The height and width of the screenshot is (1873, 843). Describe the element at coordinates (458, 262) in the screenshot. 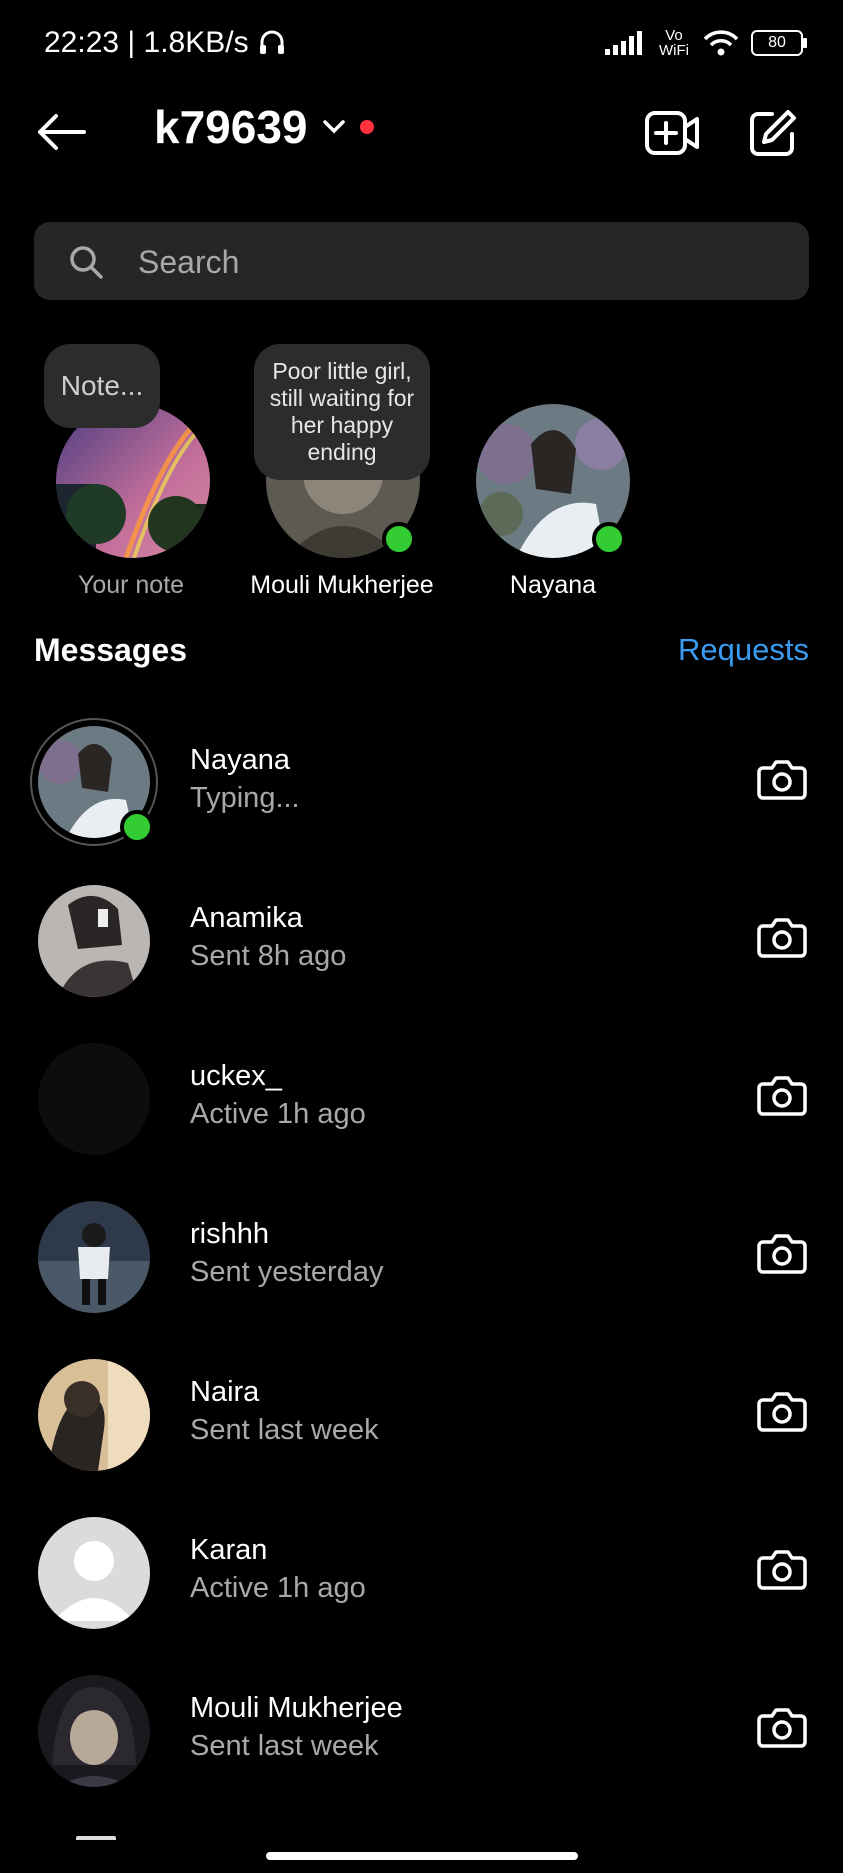

I see `search-input` at that location.